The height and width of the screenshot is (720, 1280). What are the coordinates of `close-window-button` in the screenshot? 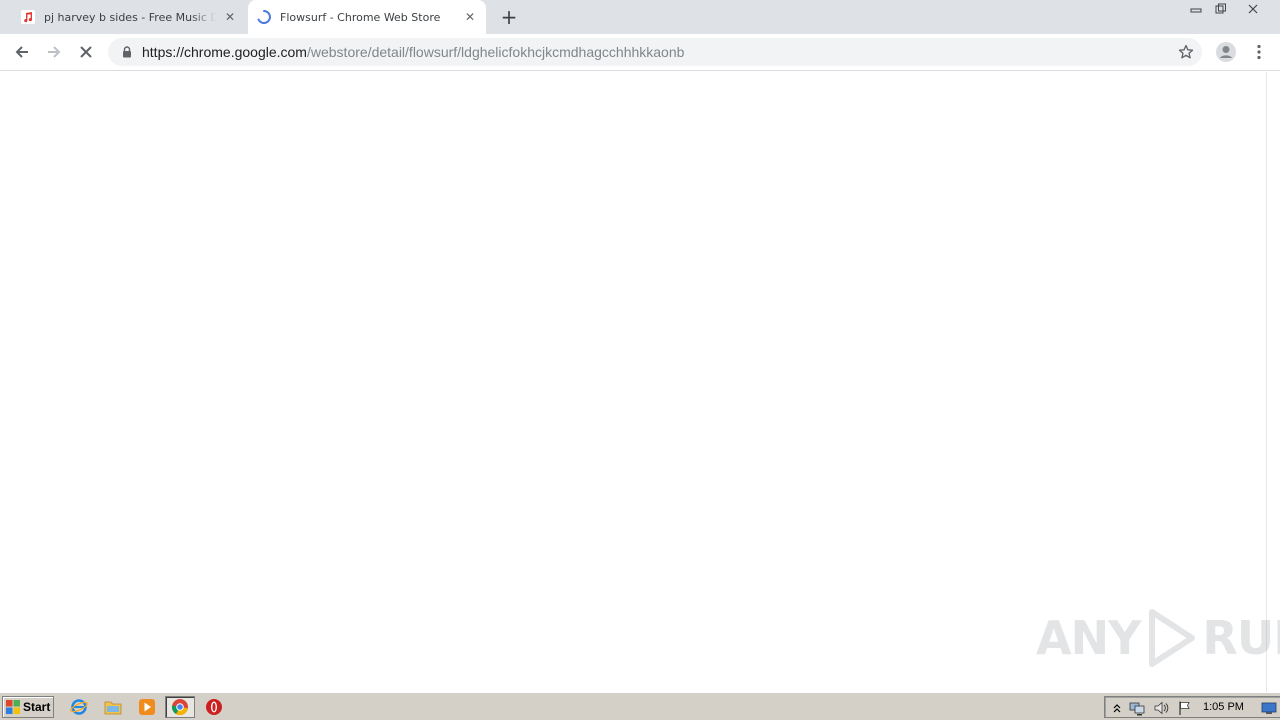 It's located at (1253, 9).